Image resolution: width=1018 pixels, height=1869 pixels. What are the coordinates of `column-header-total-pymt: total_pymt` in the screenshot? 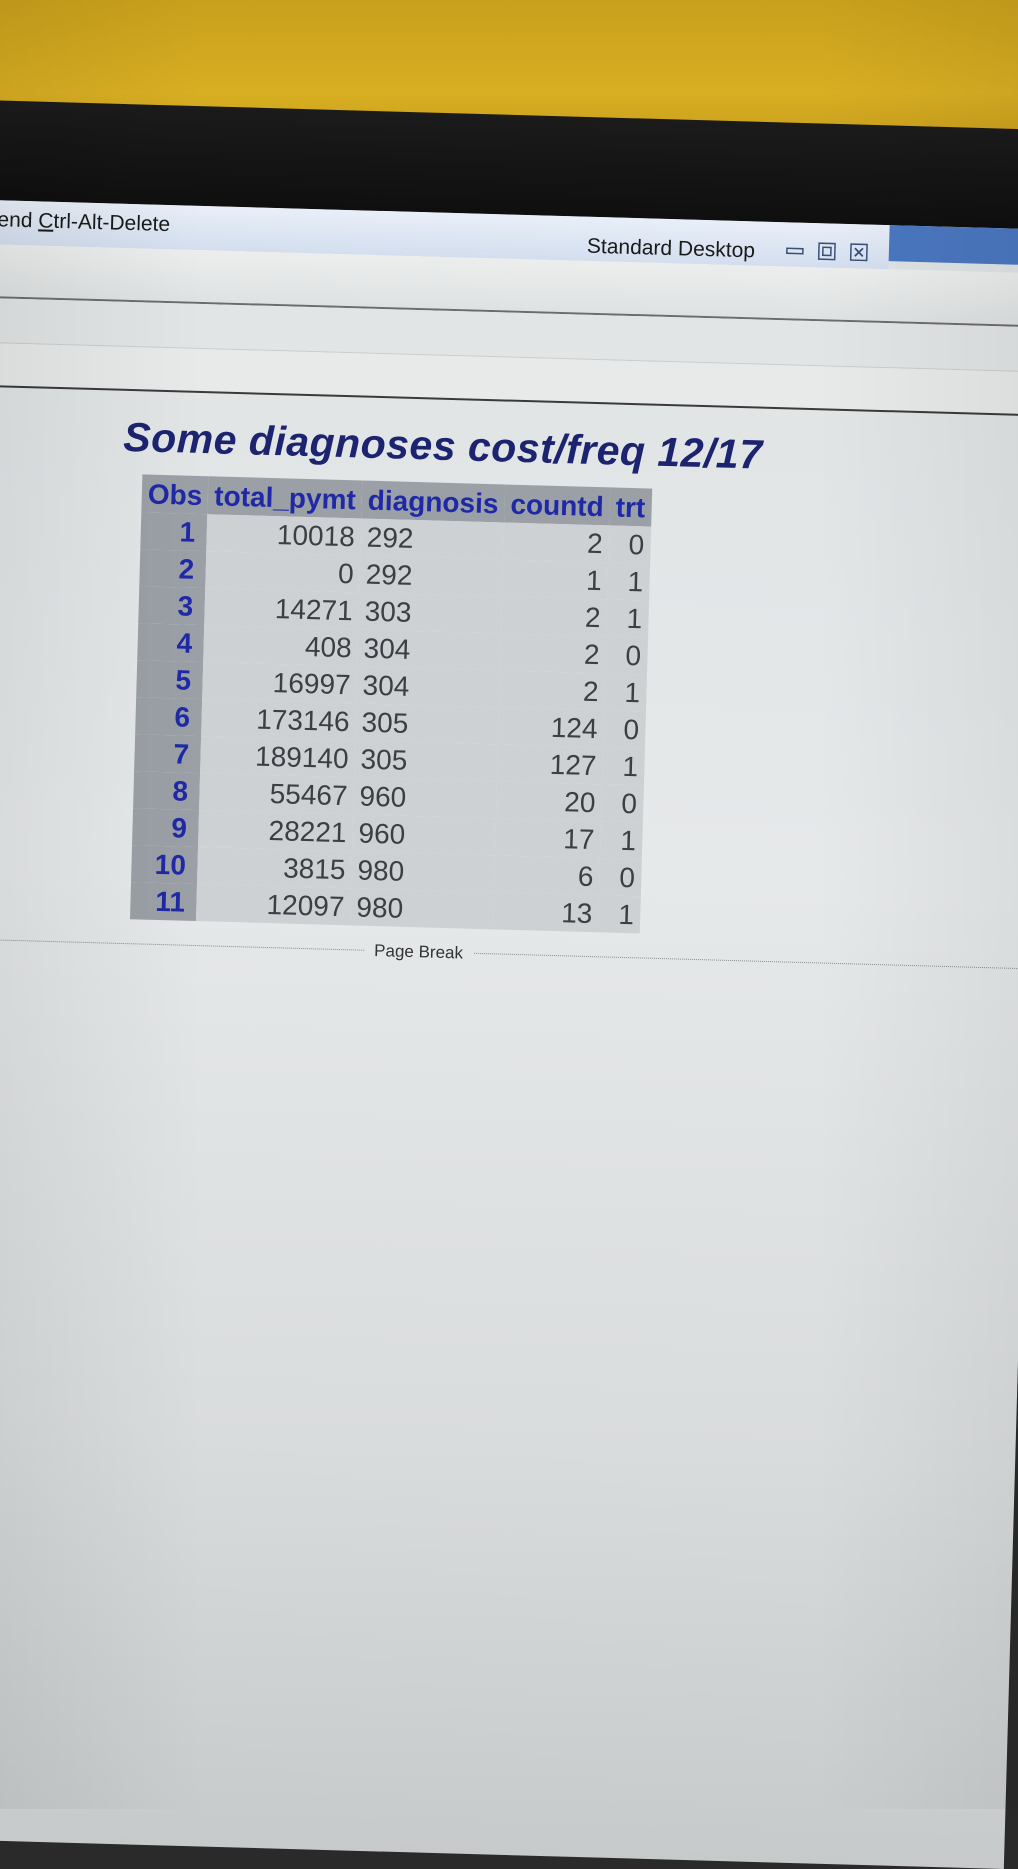 It's located at (285, 497).